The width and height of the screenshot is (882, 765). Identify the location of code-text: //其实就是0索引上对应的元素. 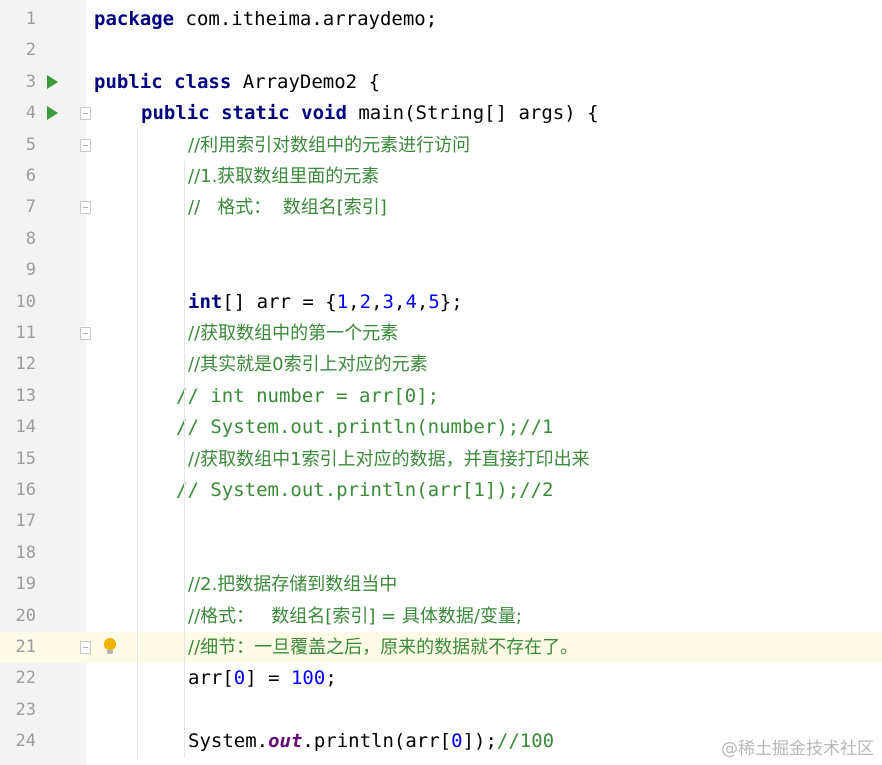
(308, 364).